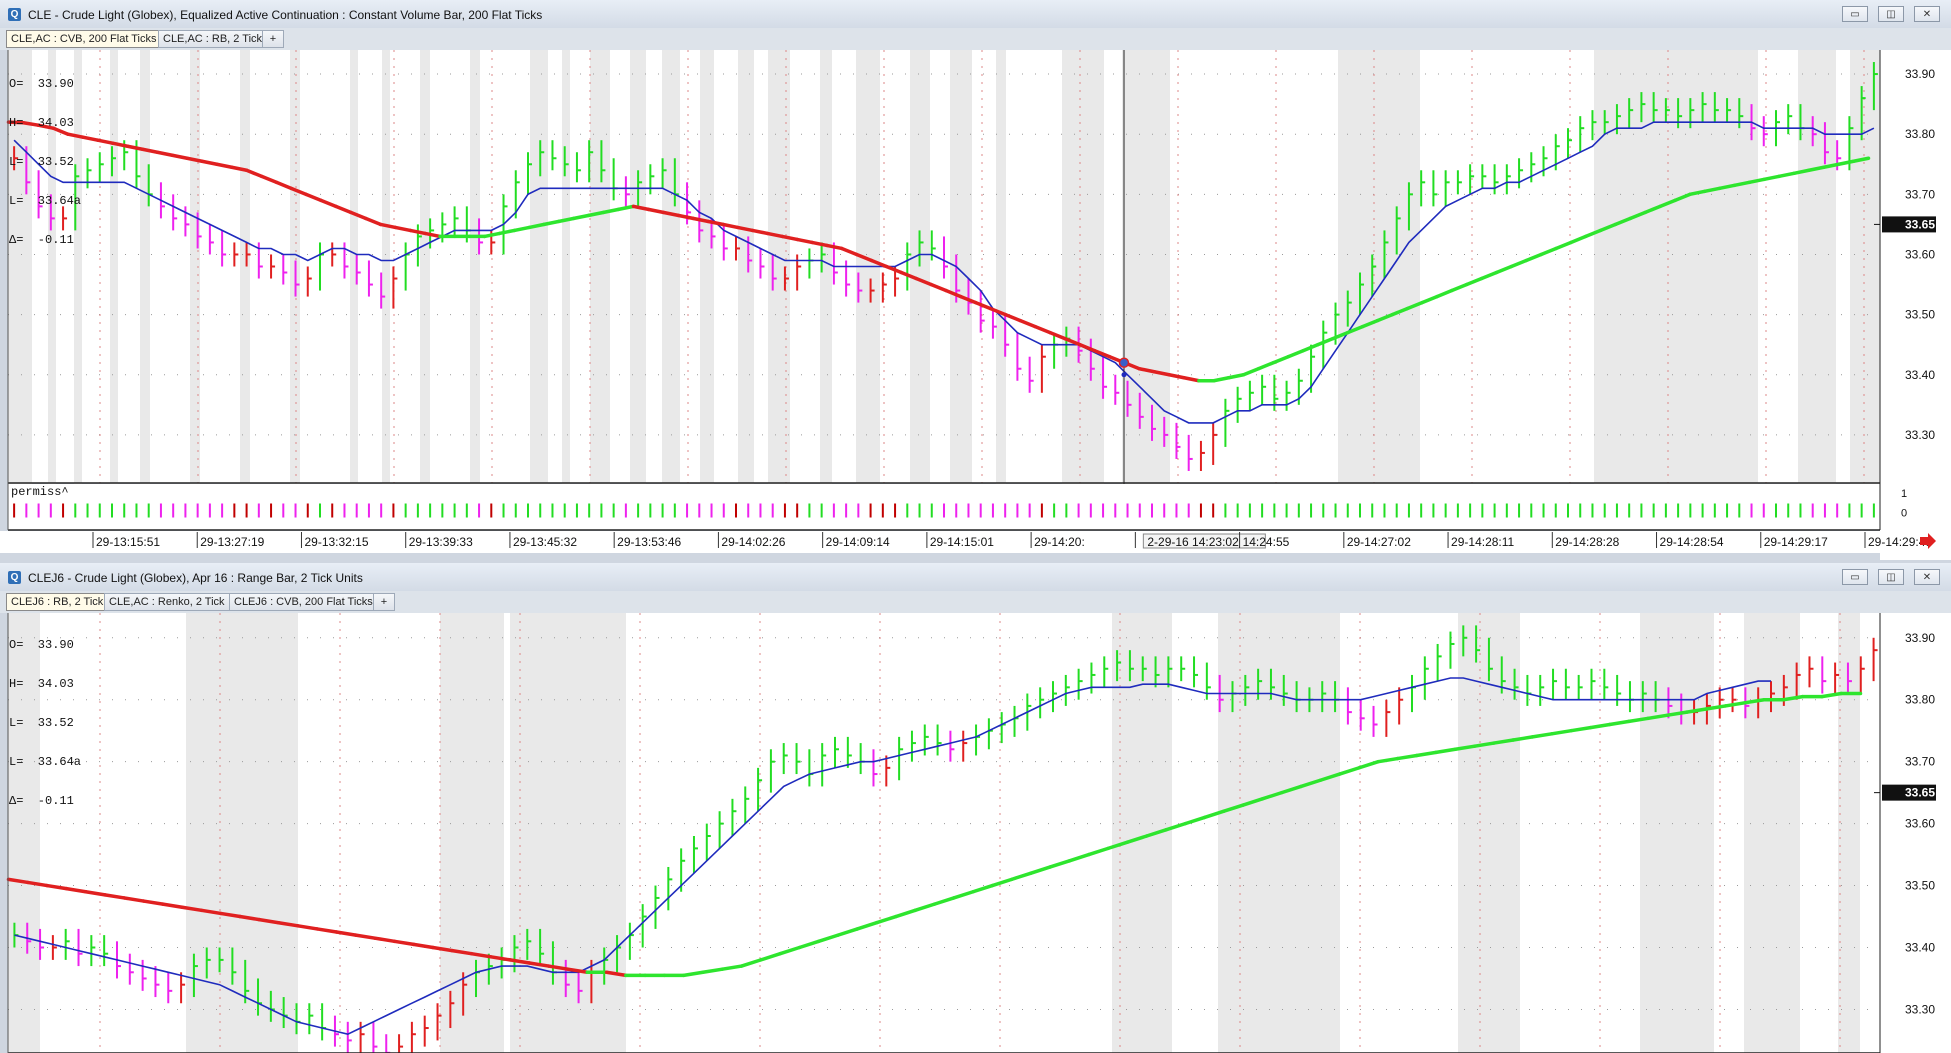 This screenshot has height=1053, width=1951. Describe the element at coordinates (1059, 542) in the screenshot. I see `time-tick-label: 29-14:20:` at that location.